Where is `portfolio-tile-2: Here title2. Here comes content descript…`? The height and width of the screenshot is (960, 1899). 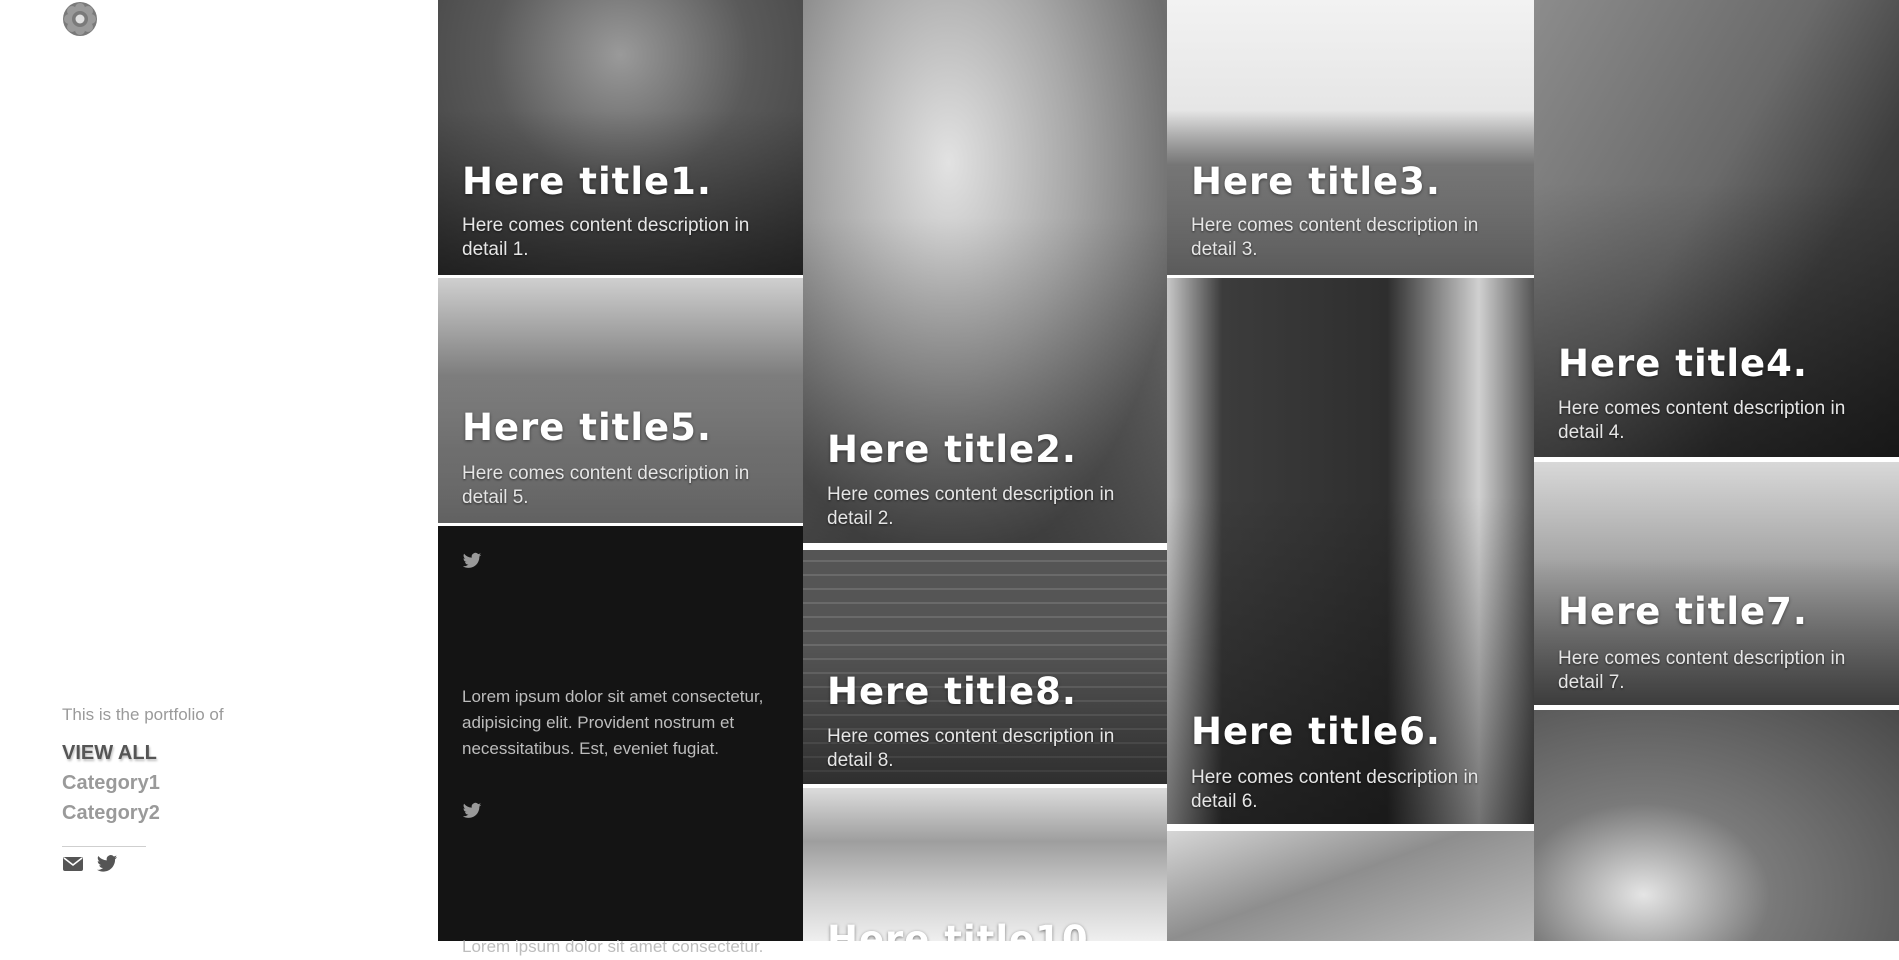
portfolio-tile-2: Here title2. Here comes content descript… is located at coordinates (985, 271).